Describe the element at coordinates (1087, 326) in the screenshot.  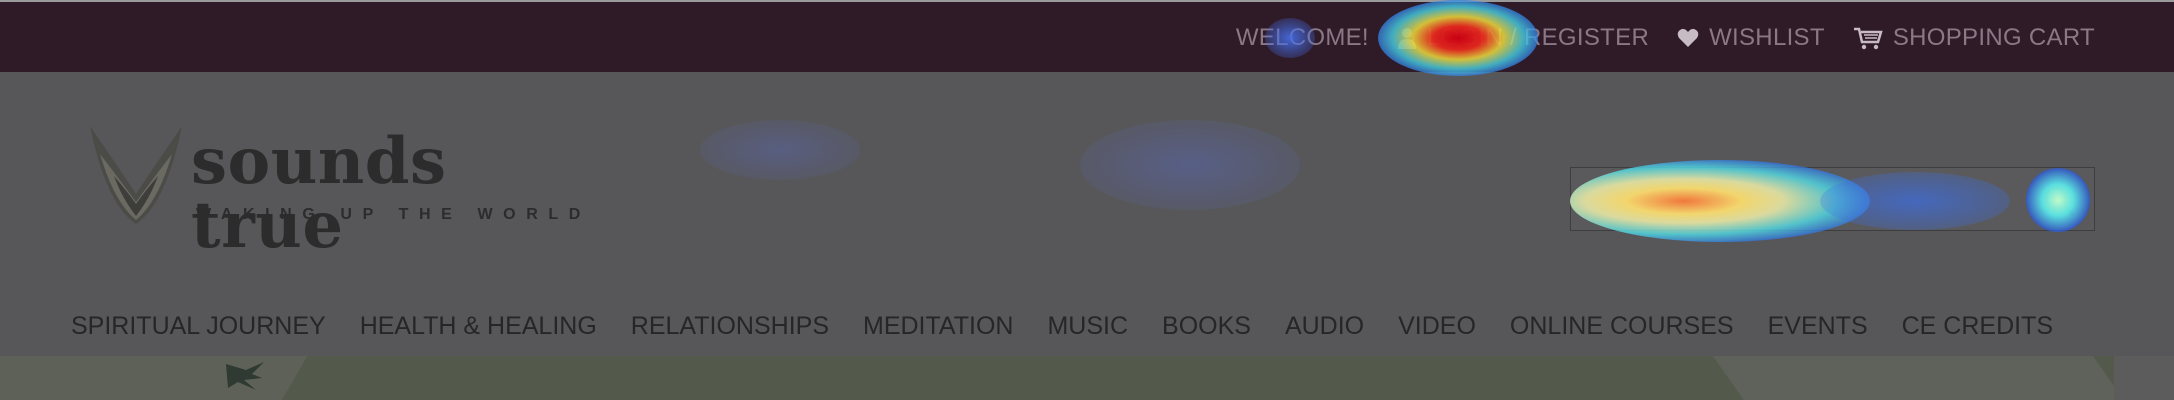
I see `nav-item-music: MUSIC` at that location.